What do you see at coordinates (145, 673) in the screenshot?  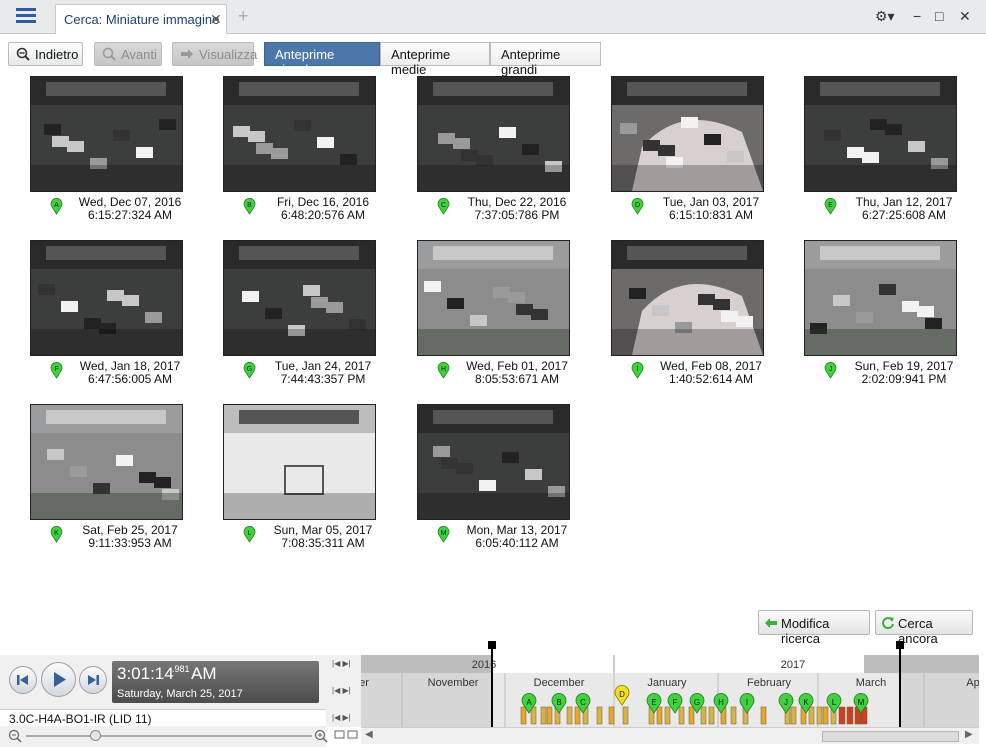 I see `time-value: 3:01:14` at bounding box center [145, 673].